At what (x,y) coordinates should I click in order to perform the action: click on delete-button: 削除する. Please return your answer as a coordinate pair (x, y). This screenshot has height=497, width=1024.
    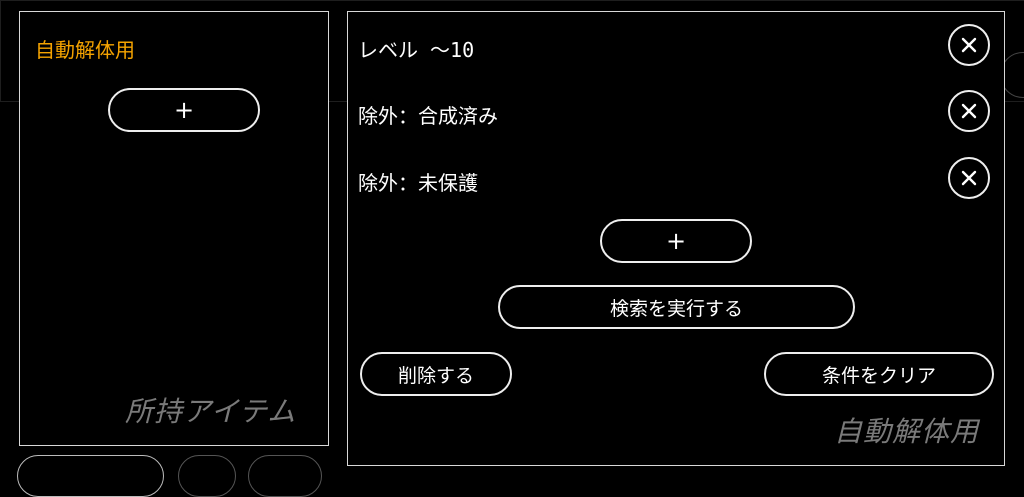
    Looking at the image, I should click on (436, 374).